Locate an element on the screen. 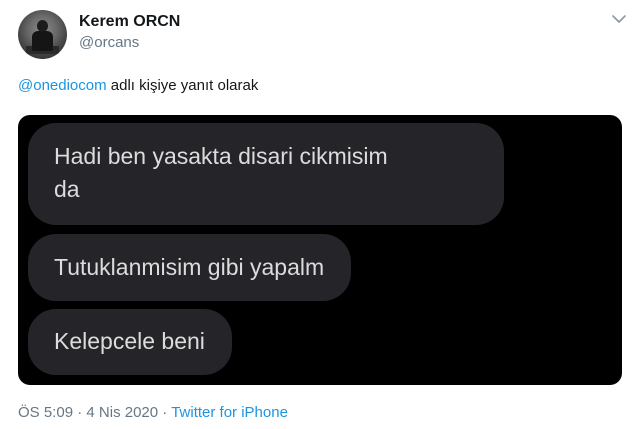 This screenshot has width=635, height=429. user-handle: @orcans is located at coordinates (109, 42).